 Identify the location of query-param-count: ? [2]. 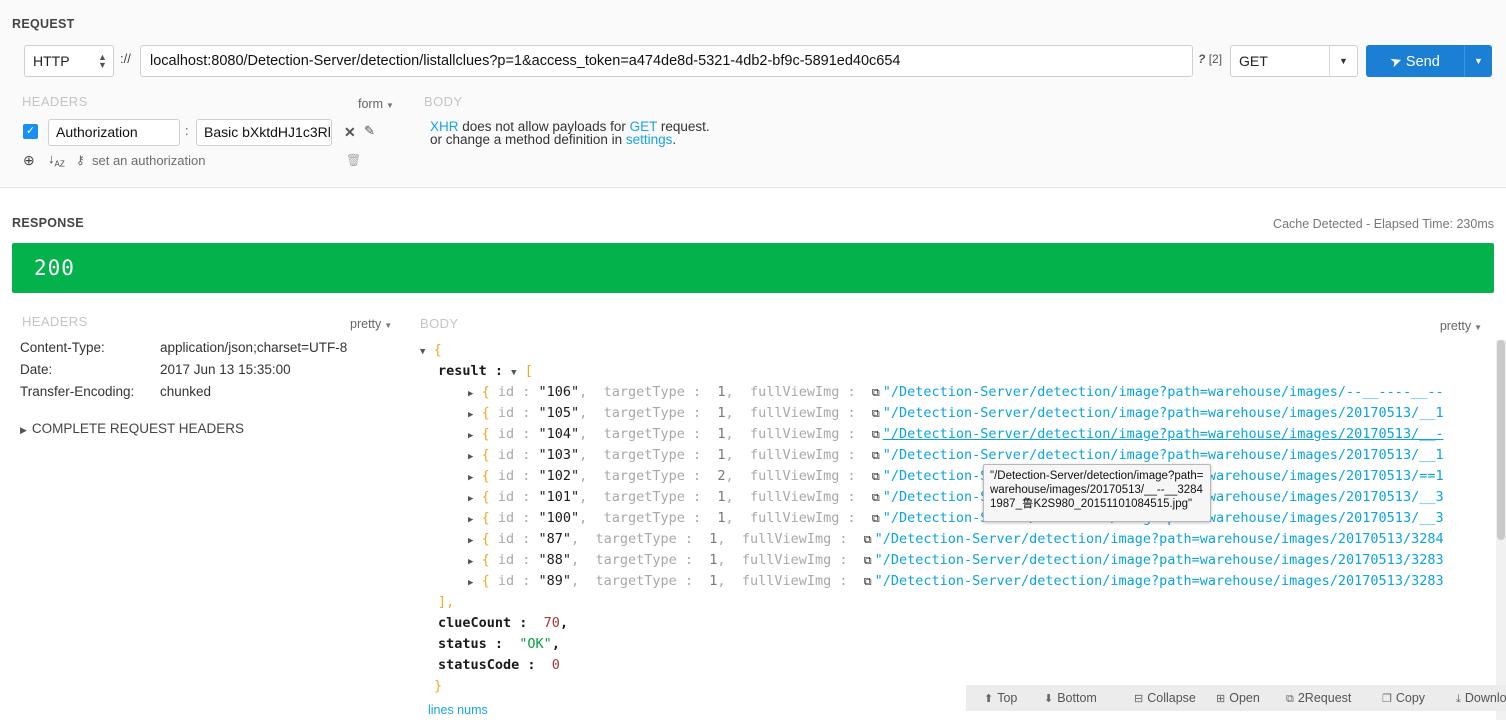
(1210, 59).